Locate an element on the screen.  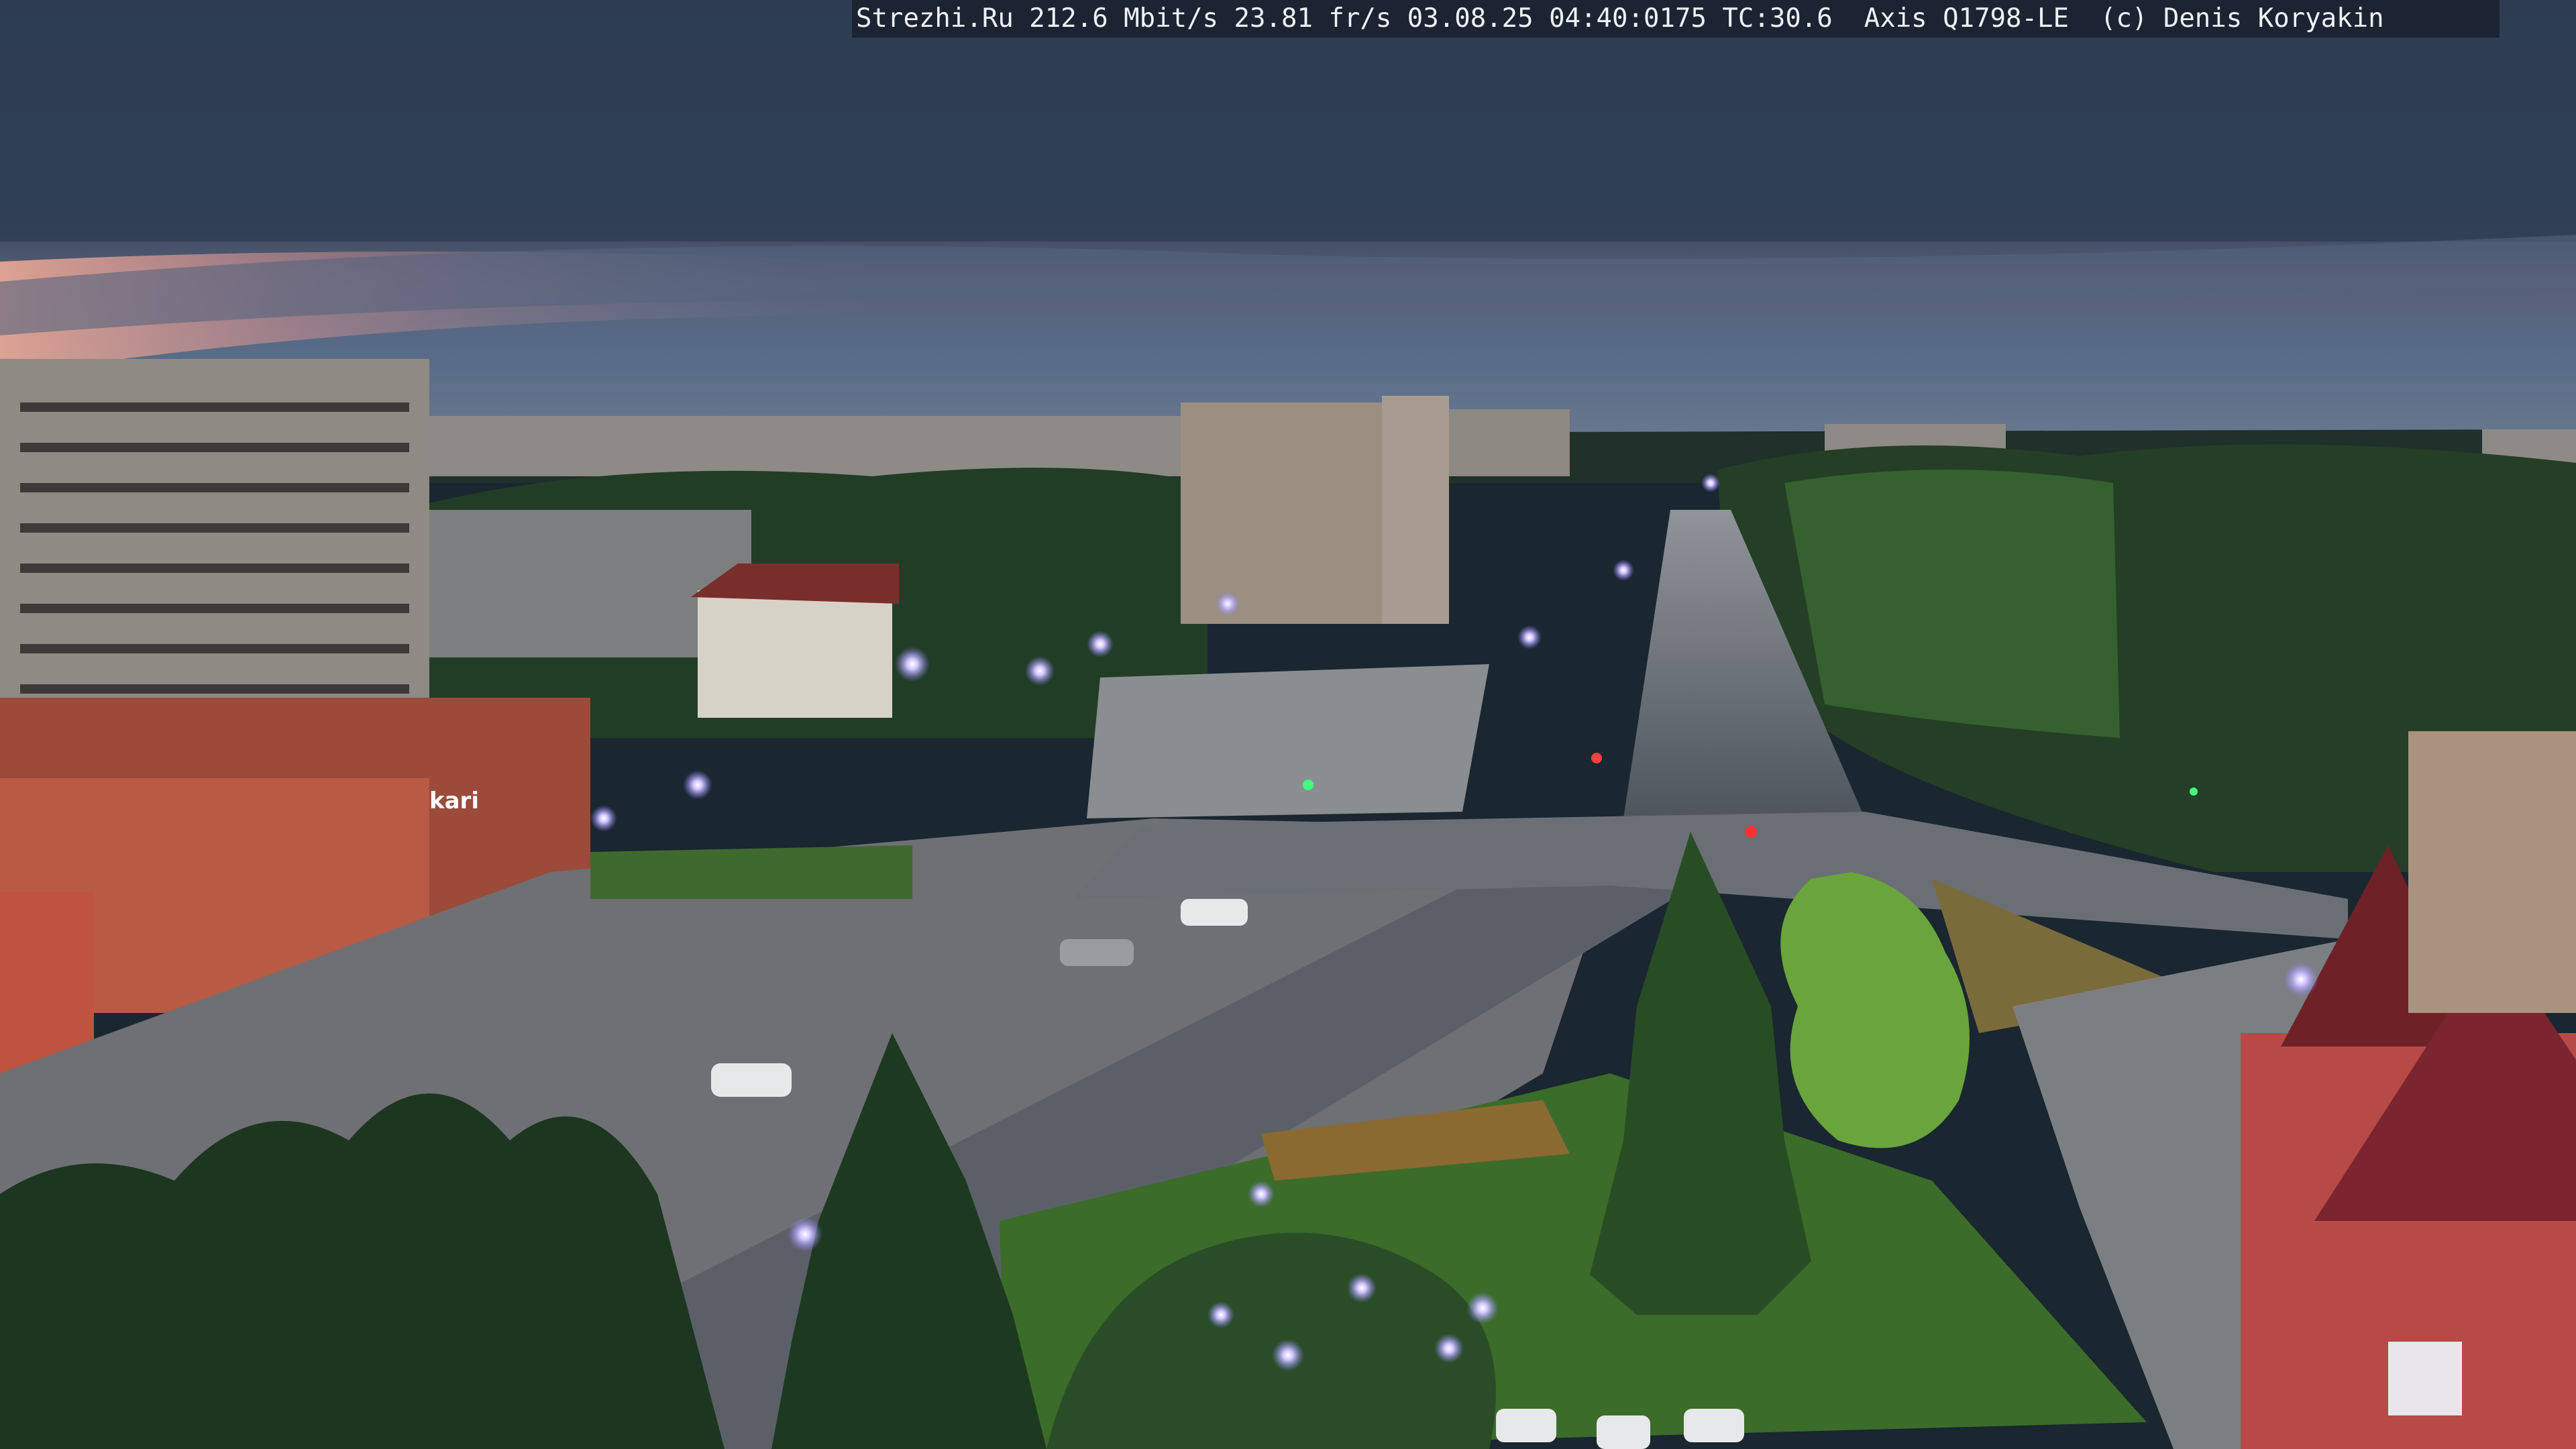
right-forest-lit is located at coordinates (1952, 604).